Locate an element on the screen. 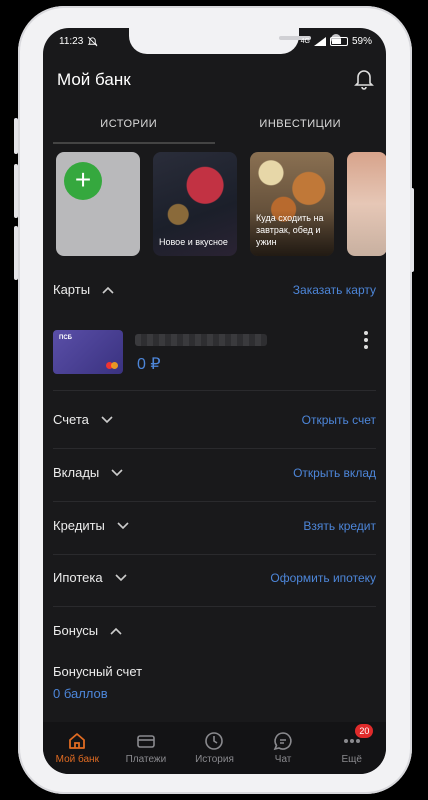 The width and height of the screenshot is (428, 800). bonuses-title: Бонусы is located at coordinates (76, 630).